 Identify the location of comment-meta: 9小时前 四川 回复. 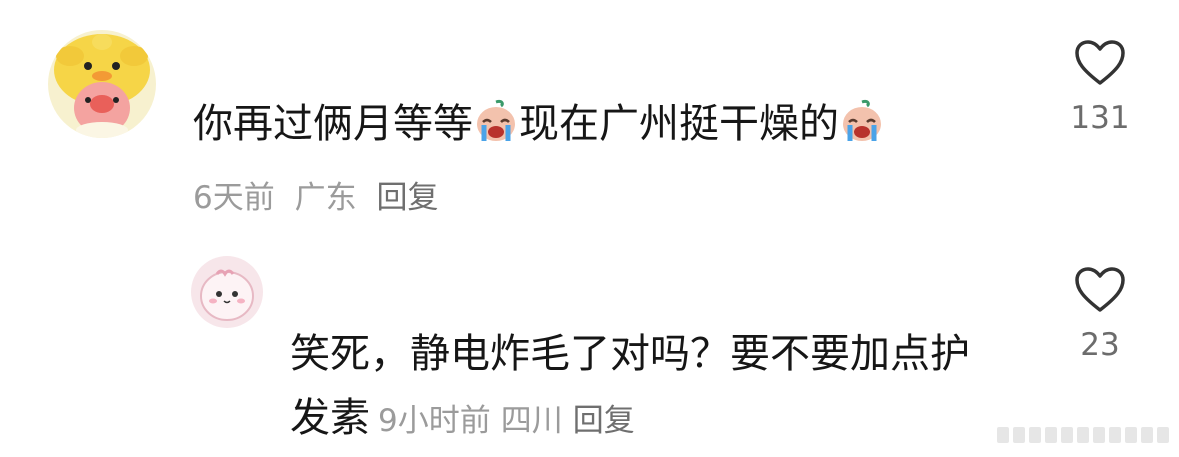
(511, 421).